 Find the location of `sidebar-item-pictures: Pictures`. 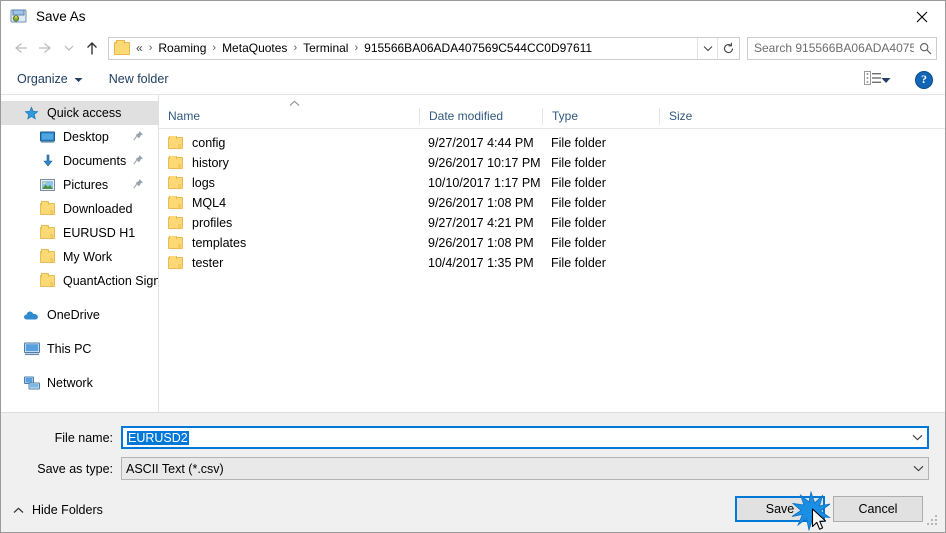

sidebar-item-pictures: Pictures is located at coordinates (79, 185).